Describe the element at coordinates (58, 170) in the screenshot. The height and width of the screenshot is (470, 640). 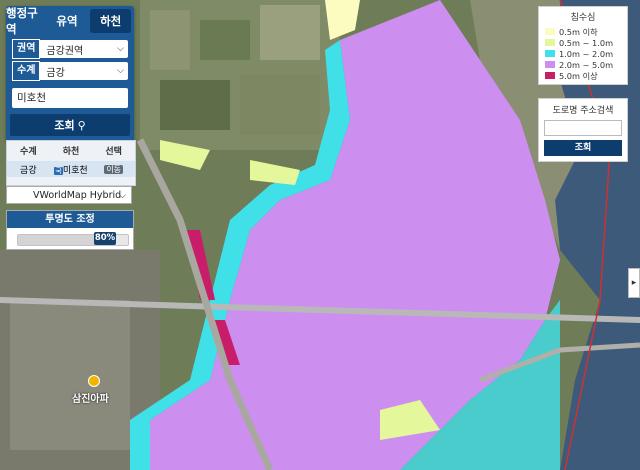
I see `national-badge: 국` at that location.